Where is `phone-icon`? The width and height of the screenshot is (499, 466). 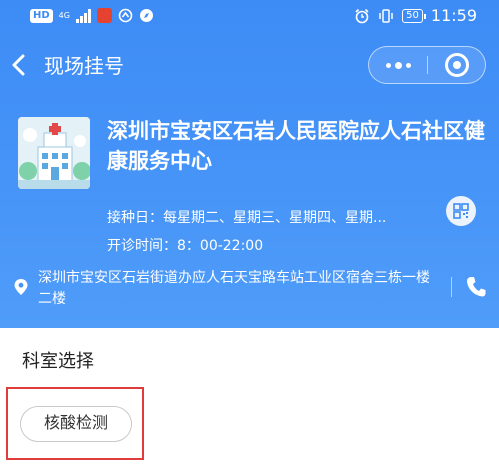 phone-icon is located at coordinates (476, 287).